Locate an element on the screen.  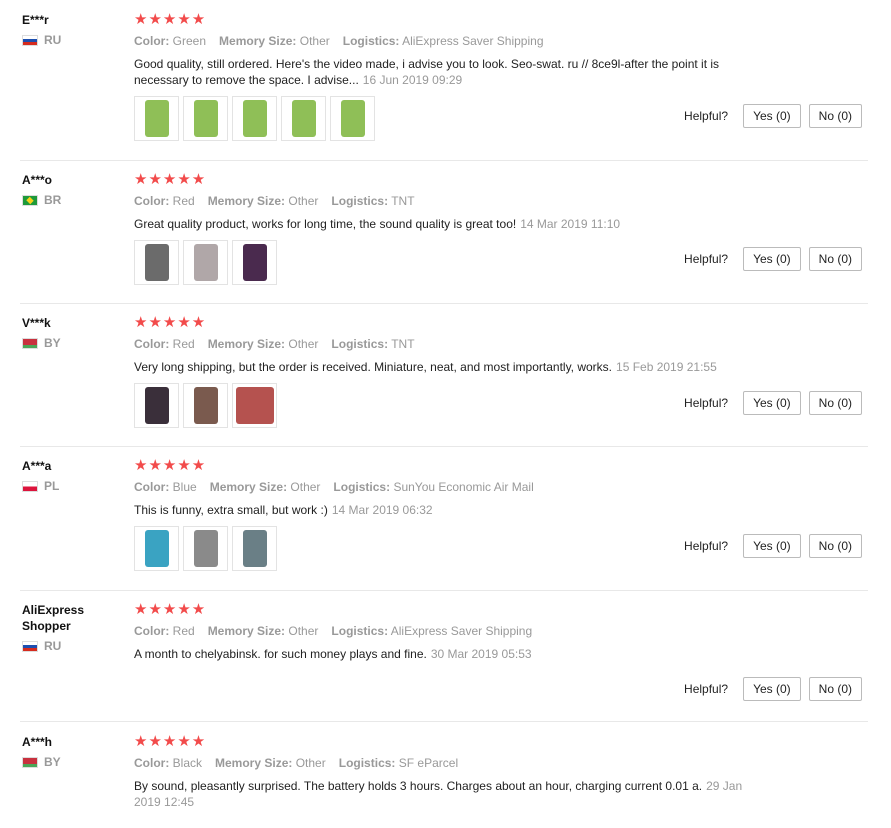
reviewer-name: V***k is located at coordinates (36, 323).